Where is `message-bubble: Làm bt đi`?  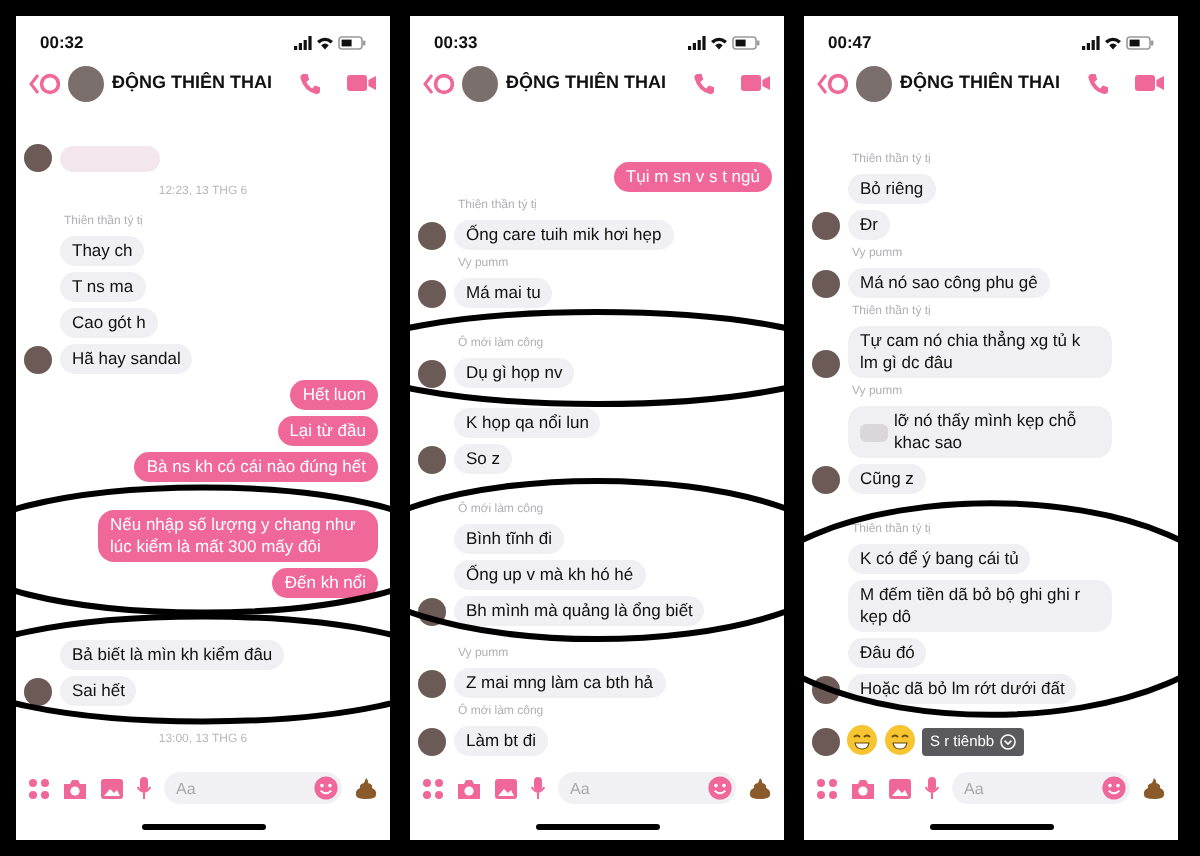
message-bubble: Làm bt đi is located at coordinates (501, 741).